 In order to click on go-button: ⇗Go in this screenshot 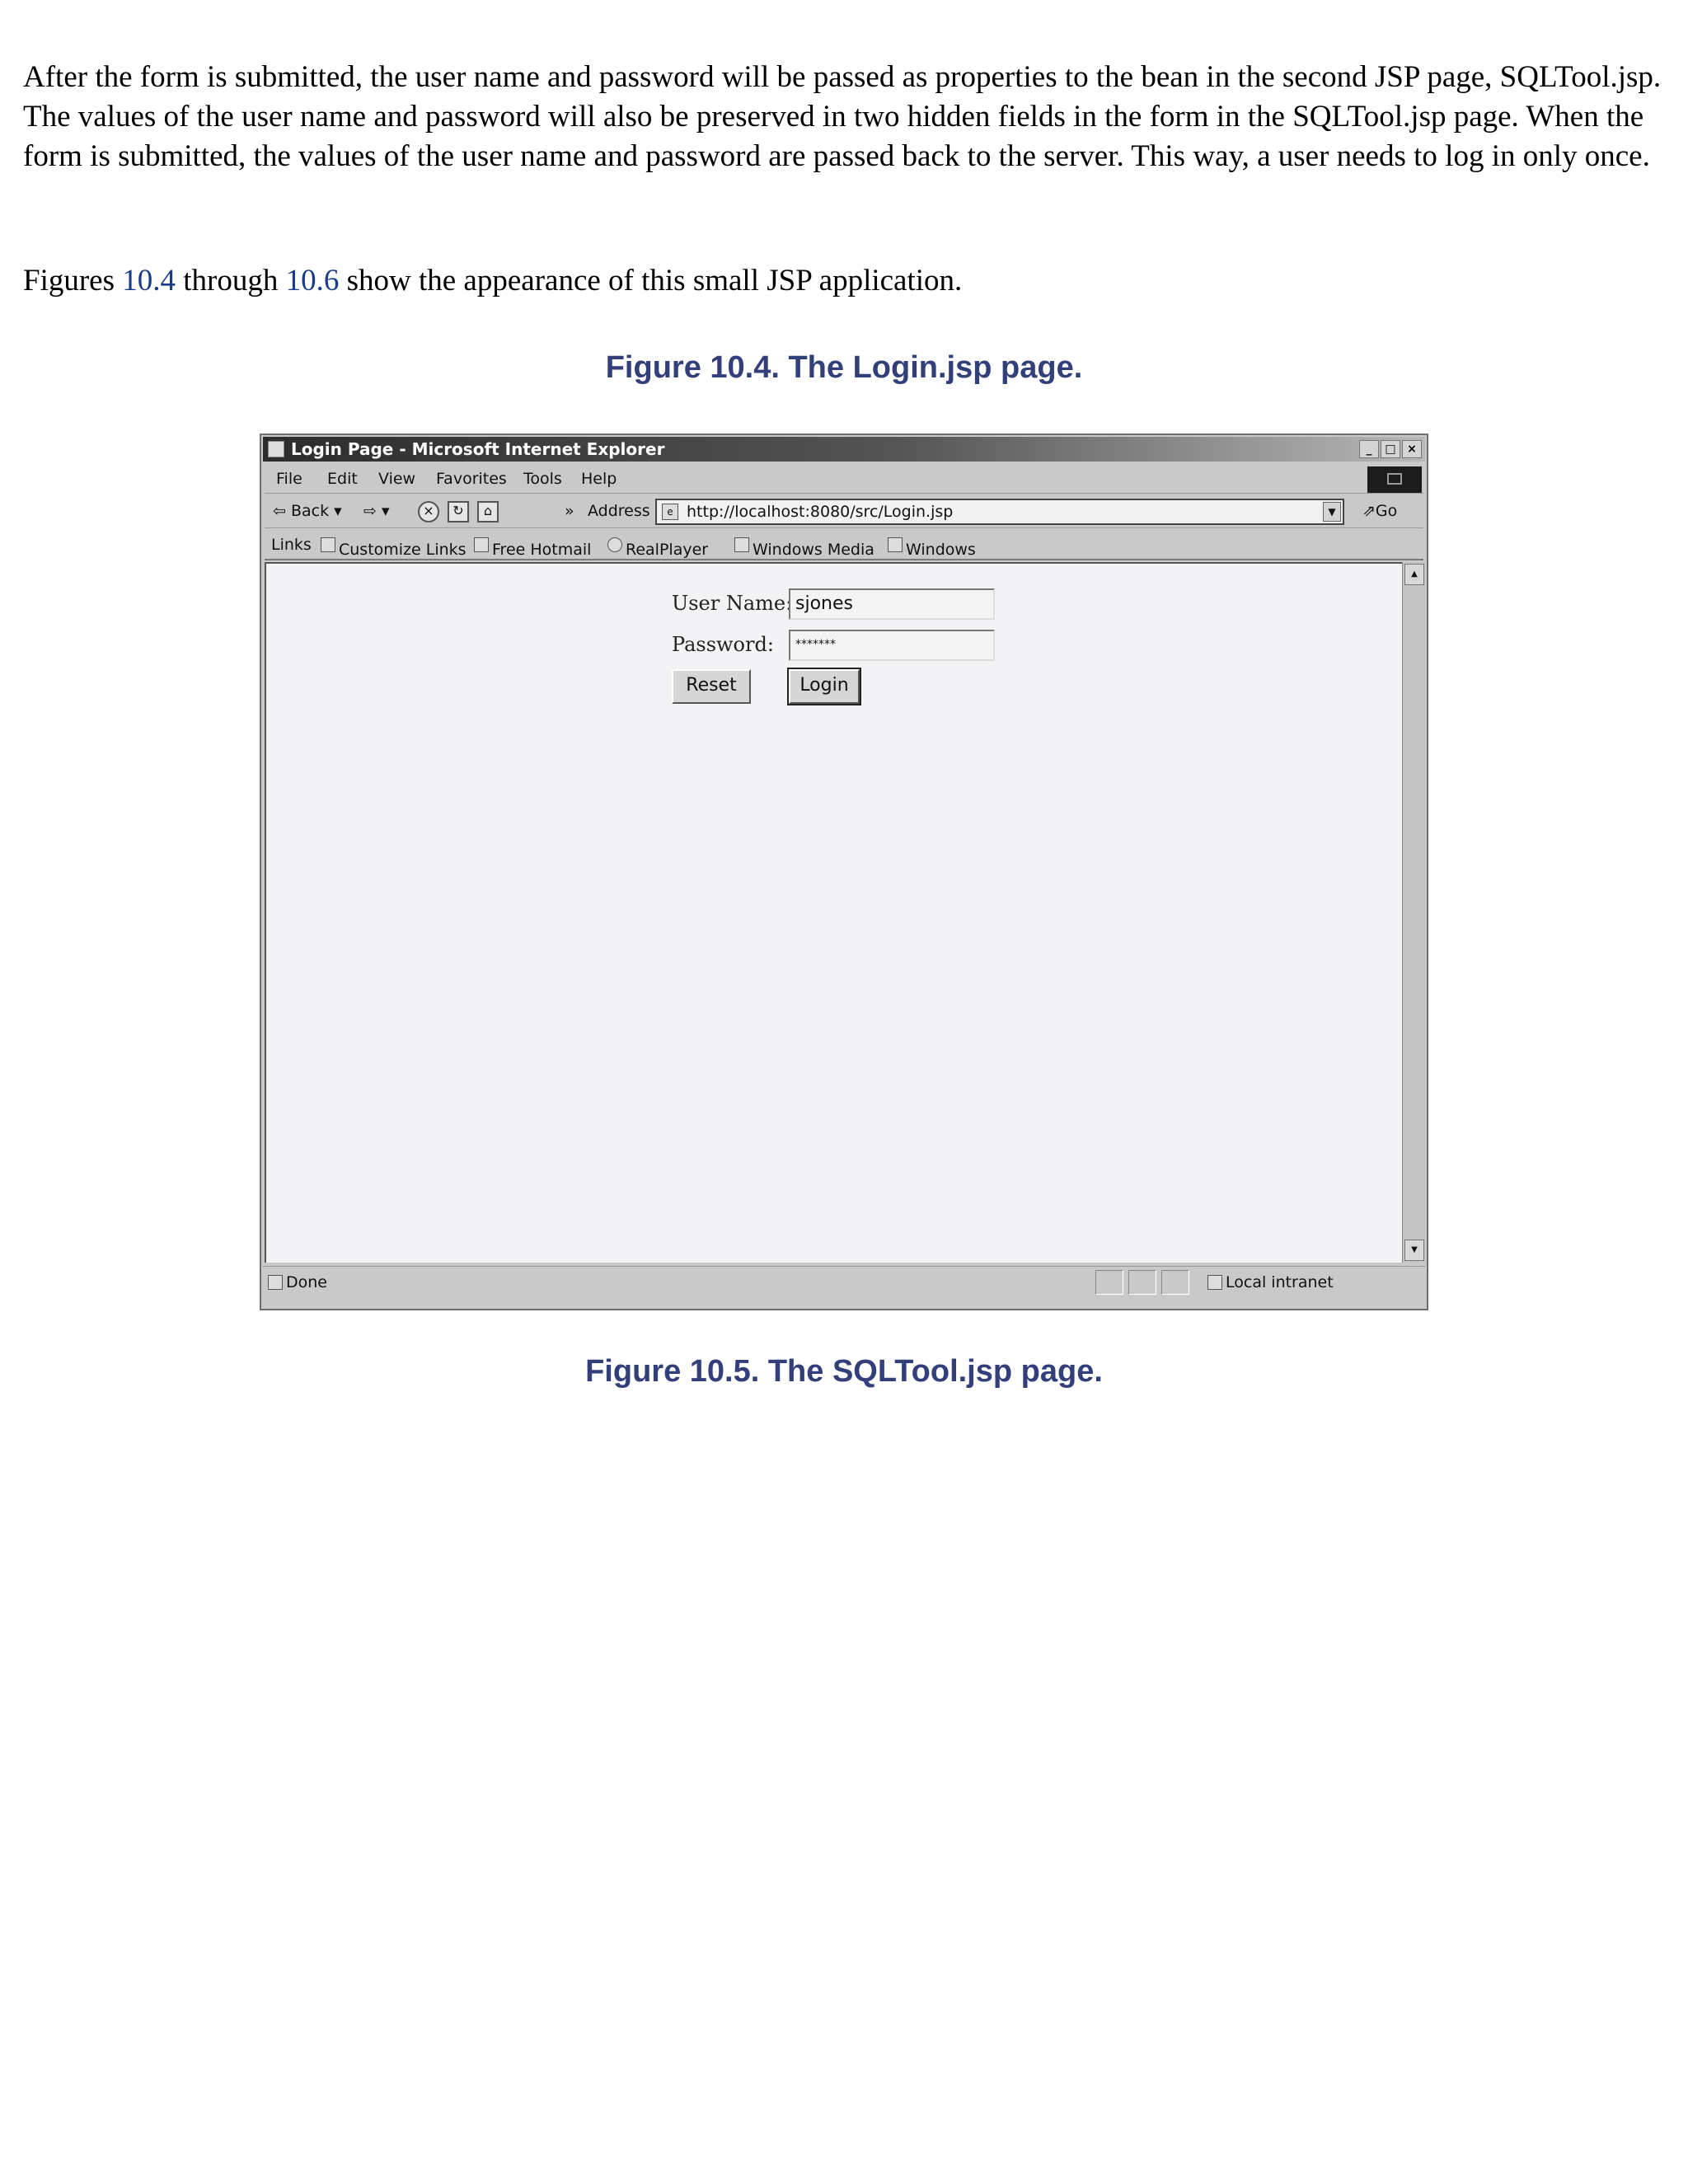, I will do `click(1379, 511)`.